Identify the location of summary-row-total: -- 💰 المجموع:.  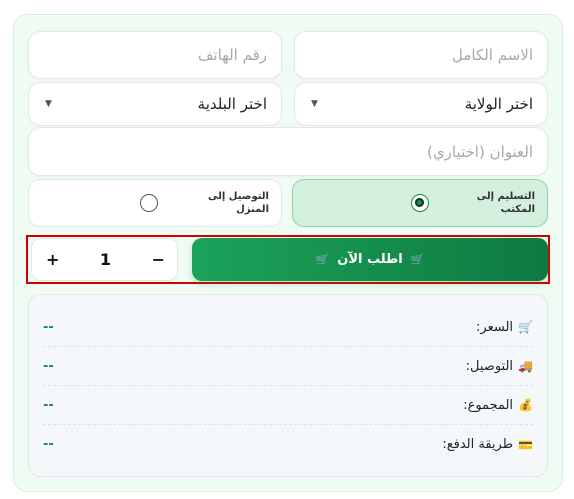
(288, 405).